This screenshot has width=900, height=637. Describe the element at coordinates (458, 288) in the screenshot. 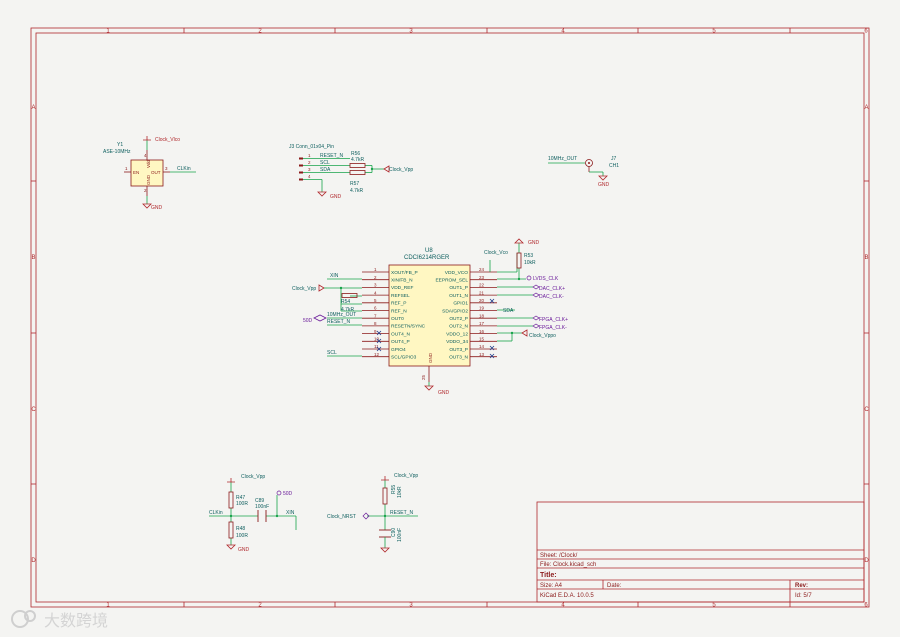

I see `u8-pin-22-name: OUT1_P` at that location.